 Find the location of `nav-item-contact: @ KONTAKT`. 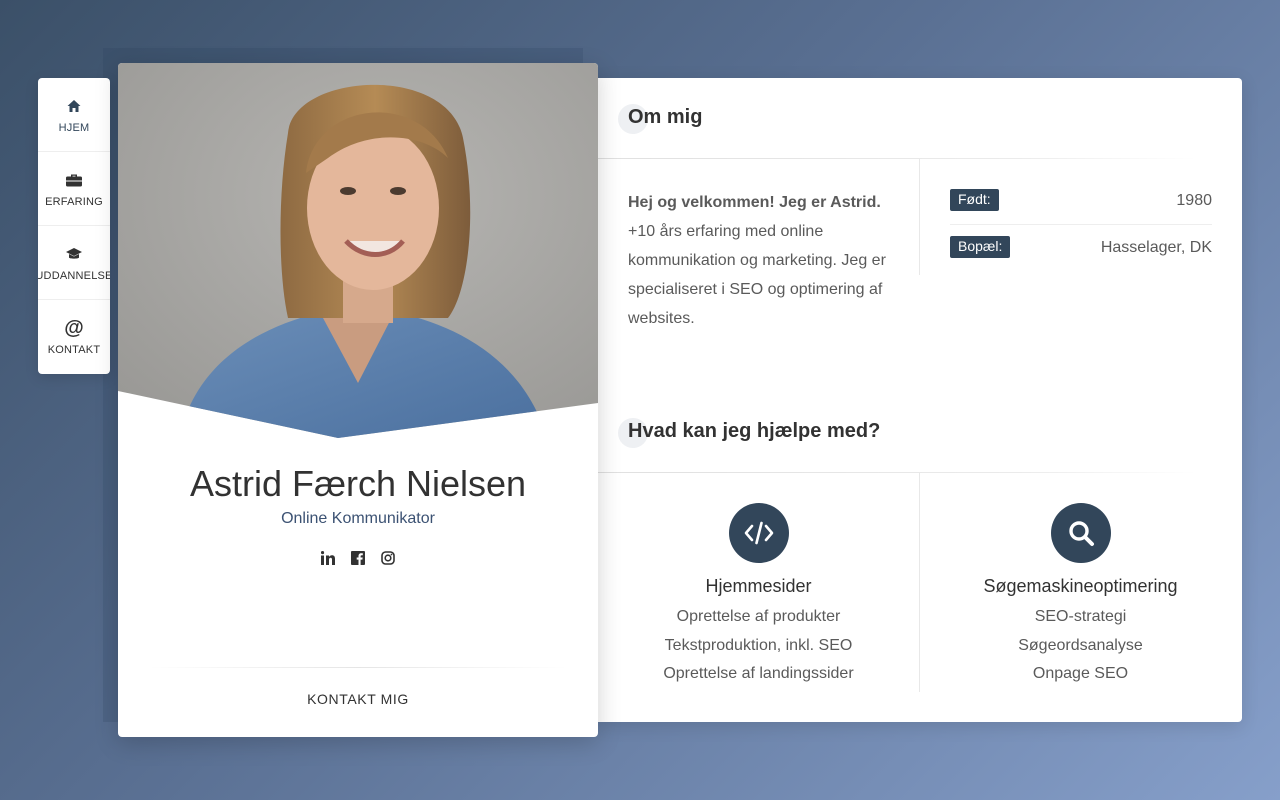

nav-item-contact: @ KONTAKT is located at coordinates (74, 337).